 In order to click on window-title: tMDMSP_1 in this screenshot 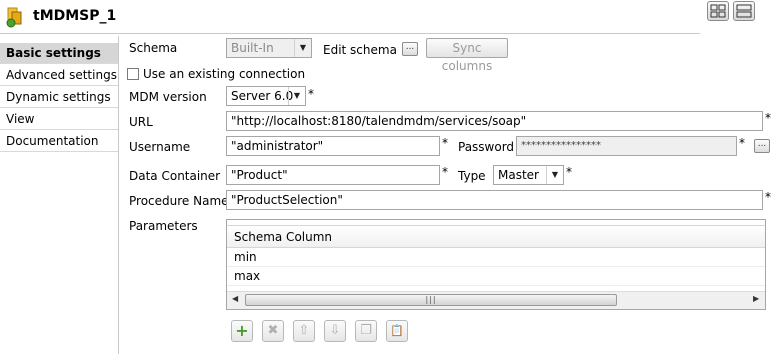, I will do `click(75, 16)`.